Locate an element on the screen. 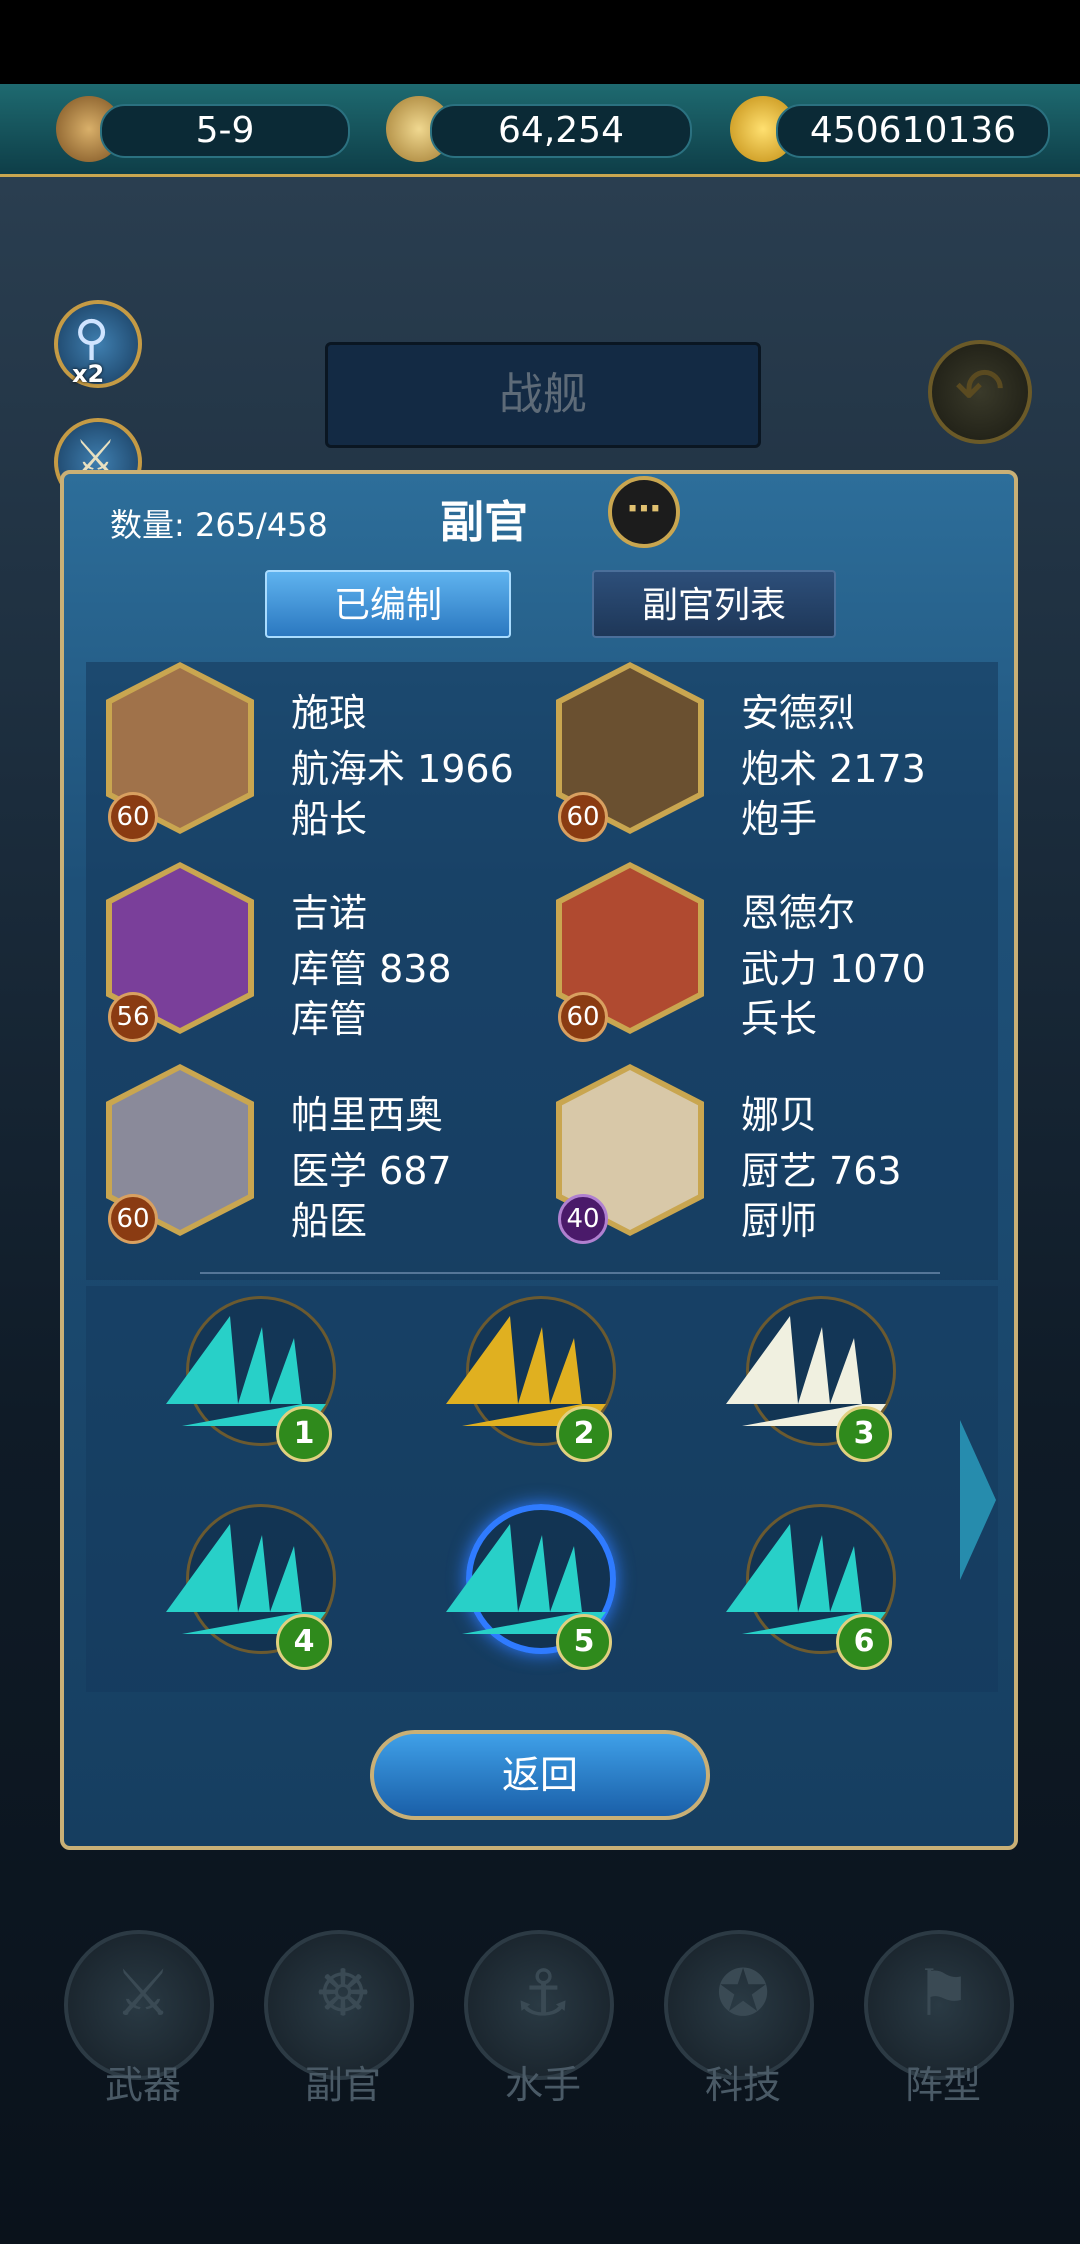 This screenshot has width=1080, height=2244. stage-display: 5-9 is located at coordinates (225, 131).